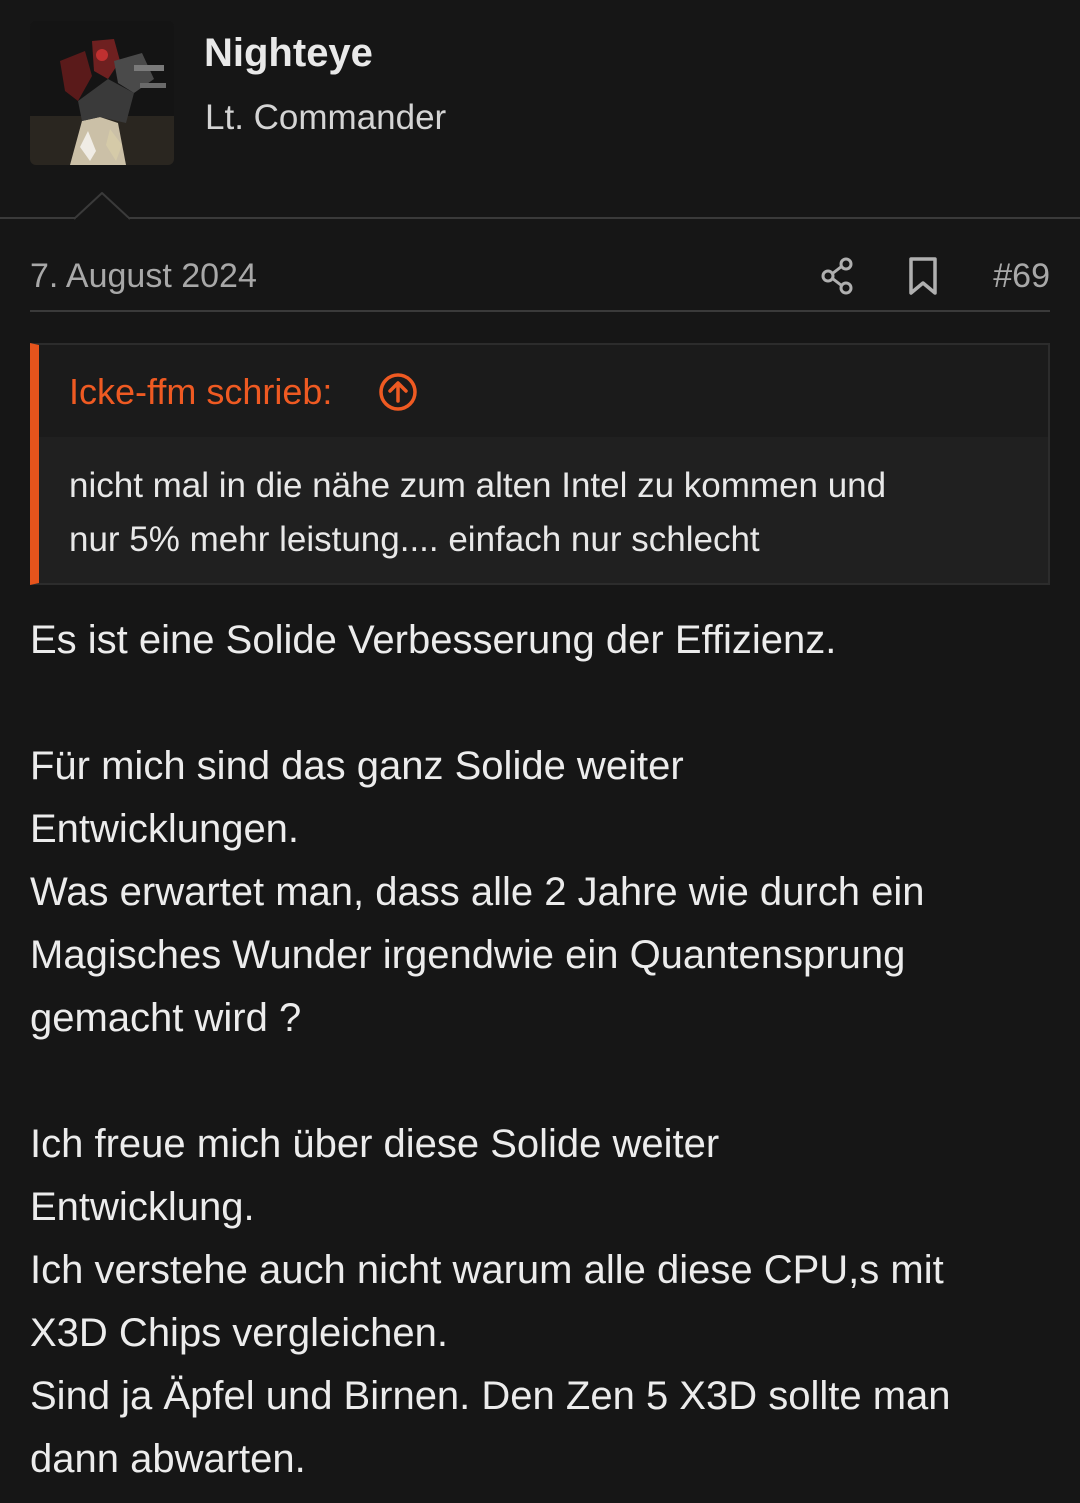  What do you see at coordinates (540, 311) in the screenshot?
I see `meta-divider` at bounding box center [540, 311].